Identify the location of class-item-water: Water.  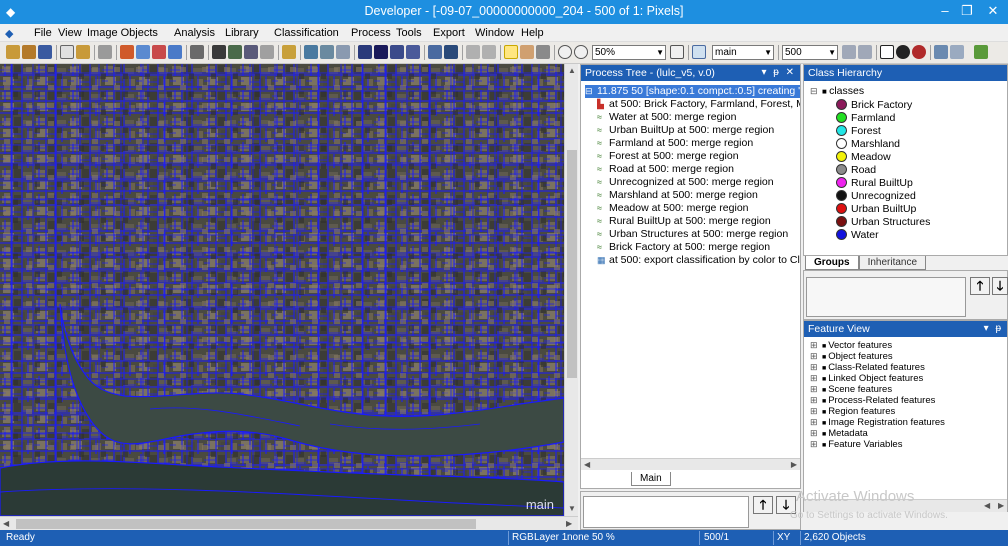
(857, 235).